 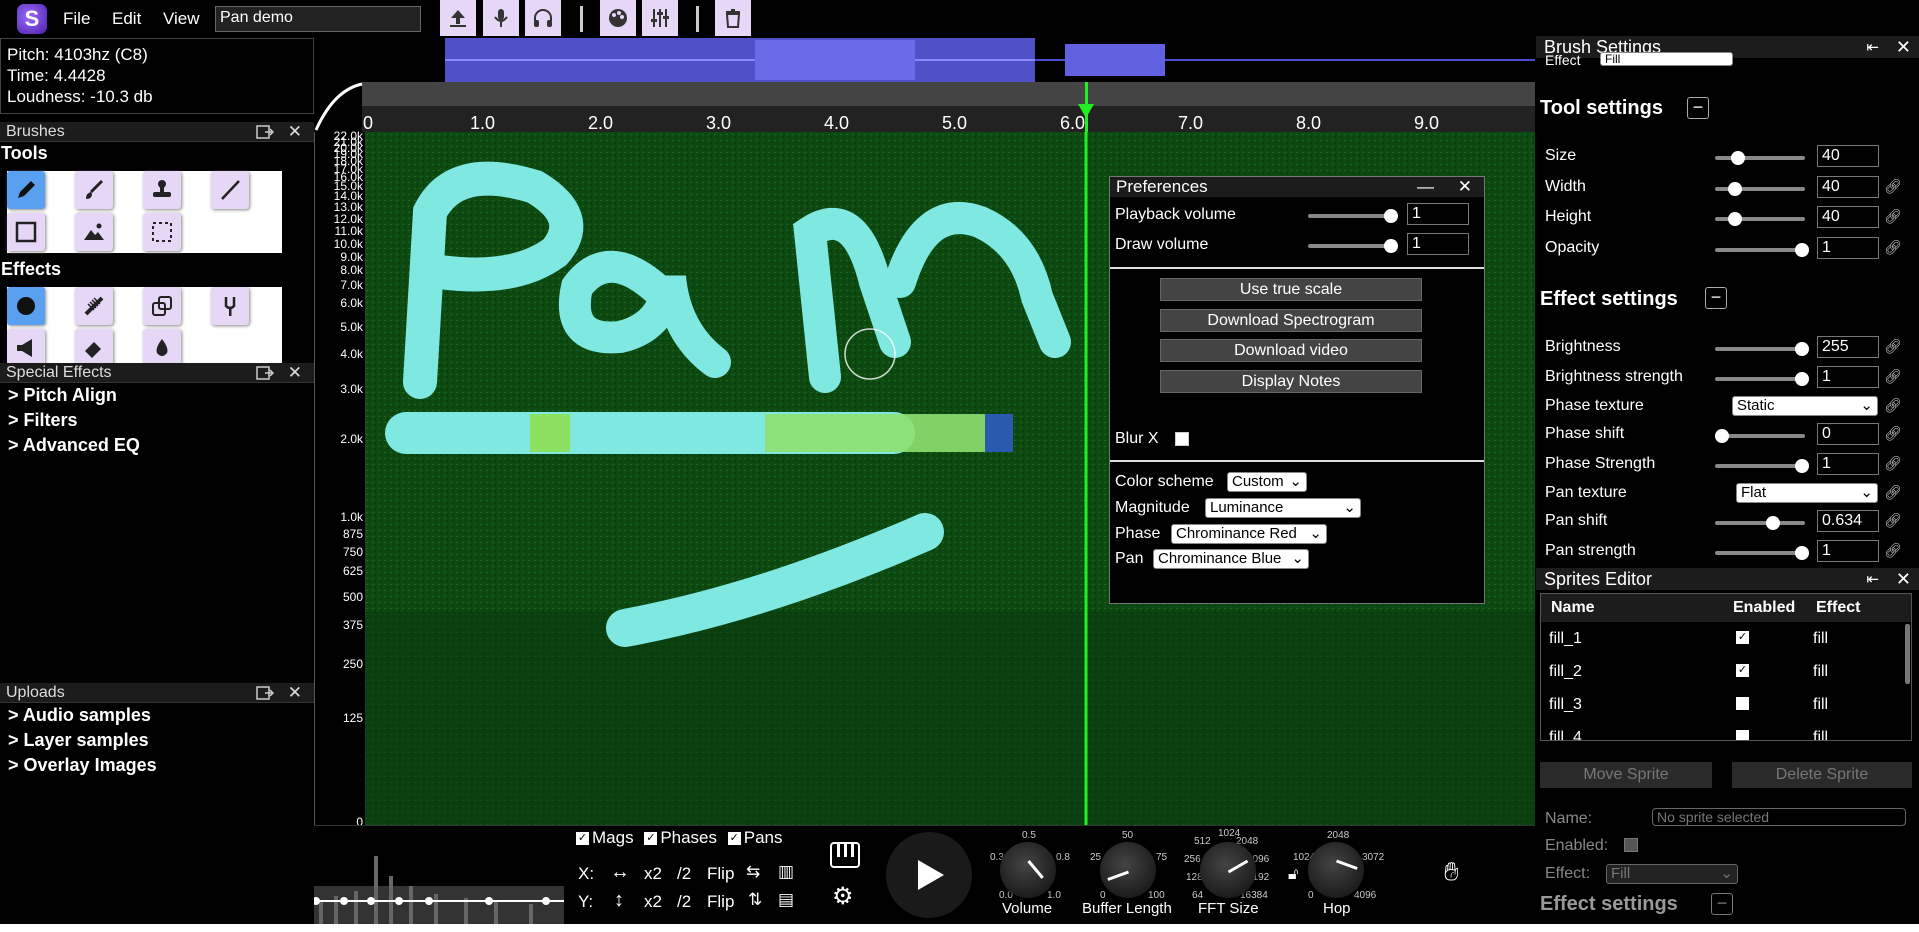 I want to click on phases-checkbox: ✓, so click(x=651, y=839).